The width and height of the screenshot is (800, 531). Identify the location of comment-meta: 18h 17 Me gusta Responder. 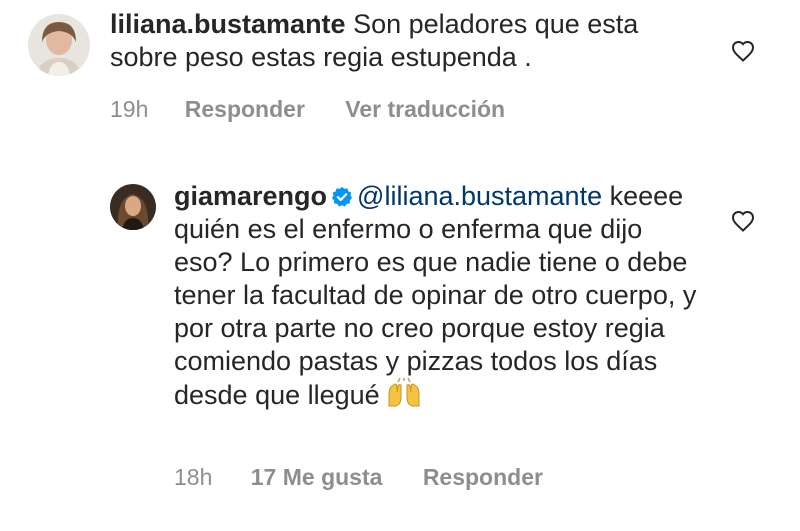
(358, 477).